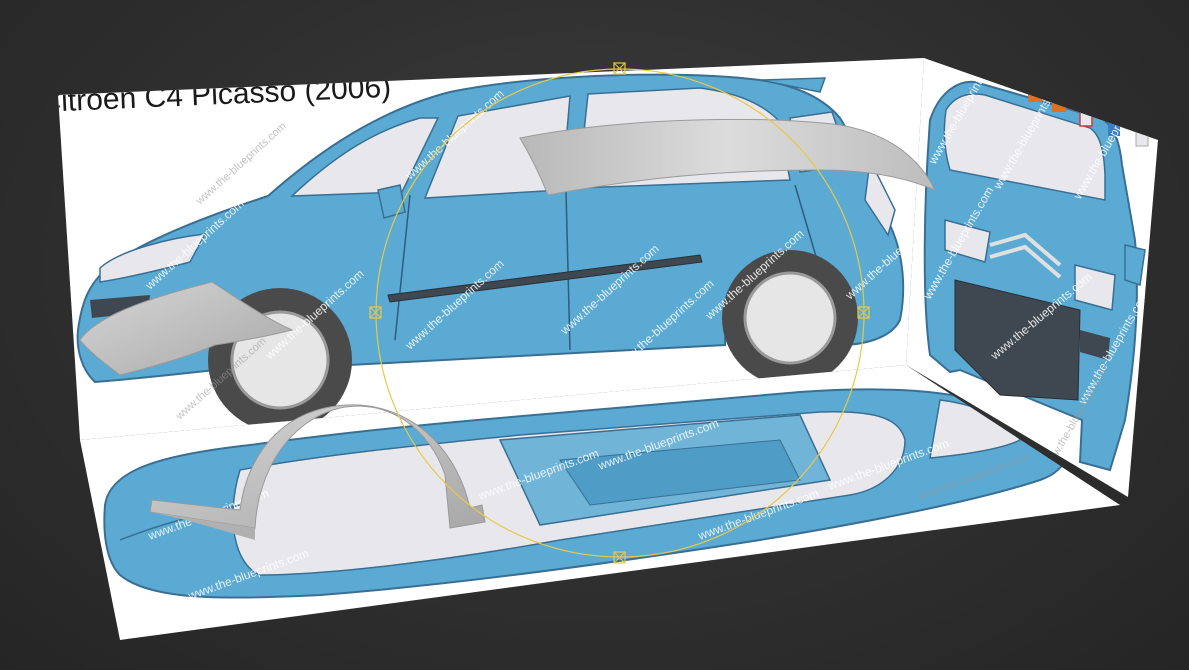 This screenshot has width=1189, height=670. Describe the element at coordinates (790, 318) in the screenshot. I see `rear-wheel` at that location.